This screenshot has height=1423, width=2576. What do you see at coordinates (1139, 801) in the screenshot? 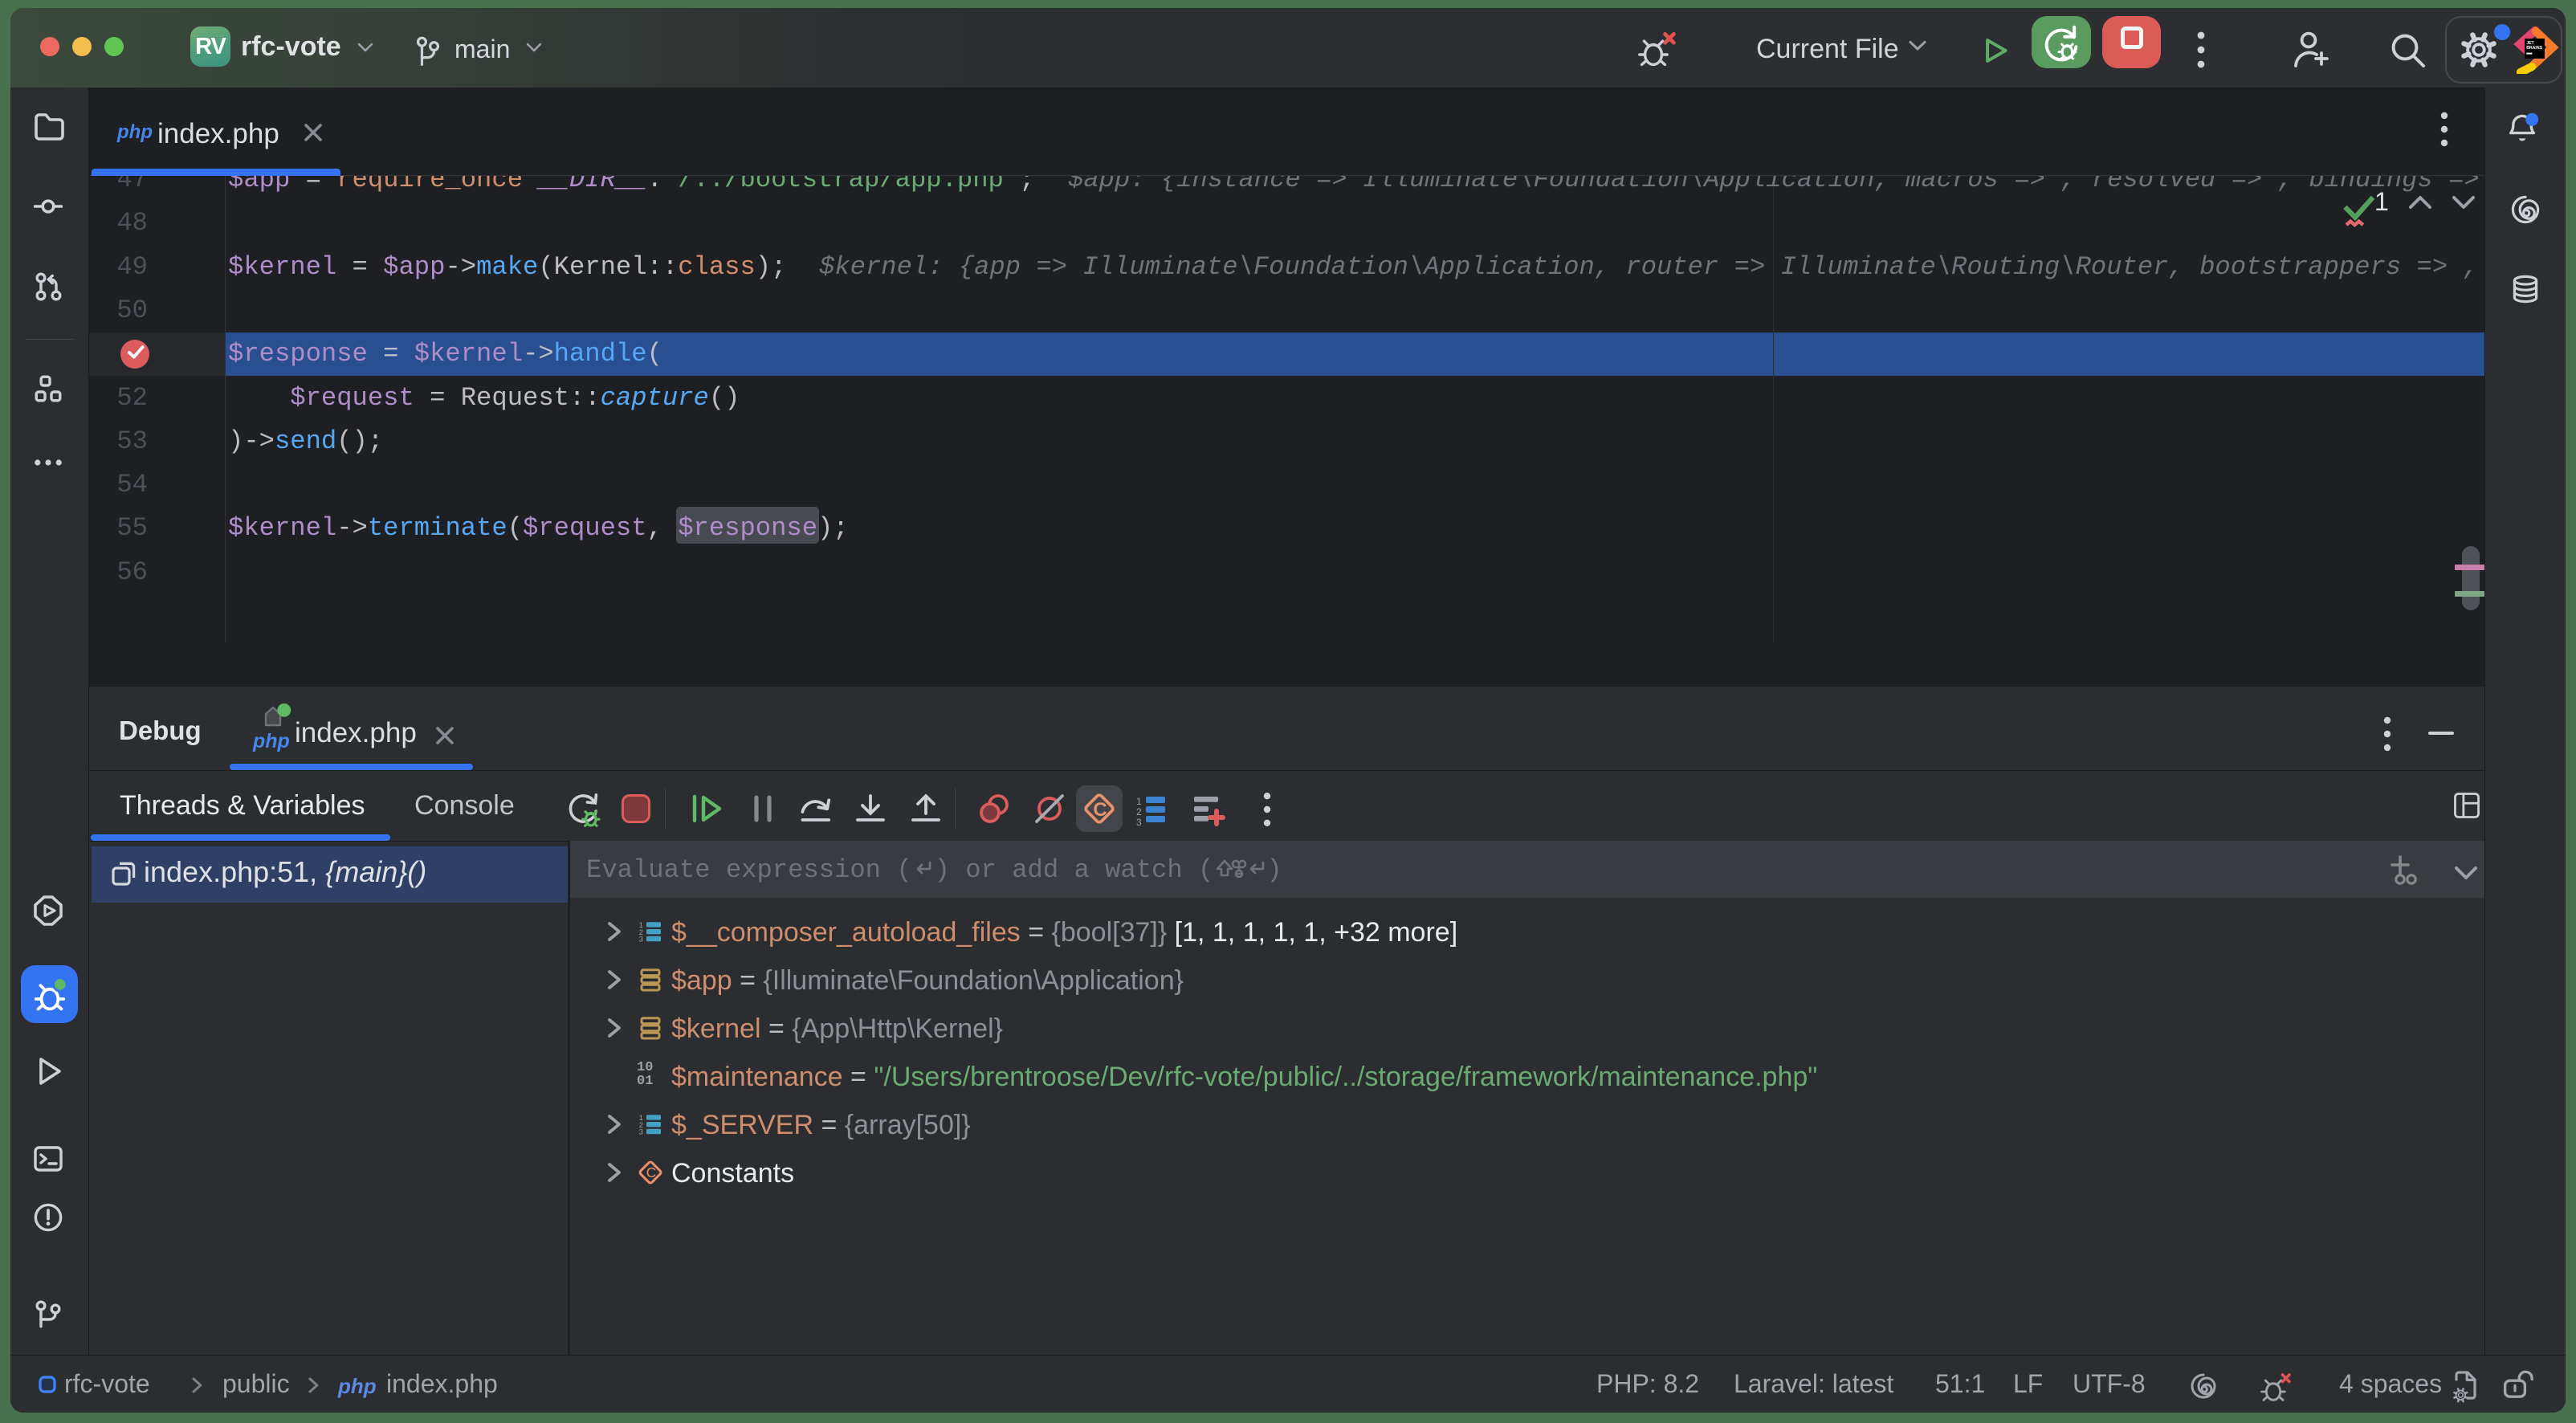
I see `svg-text: 1` at bounding box center [1139, 801].